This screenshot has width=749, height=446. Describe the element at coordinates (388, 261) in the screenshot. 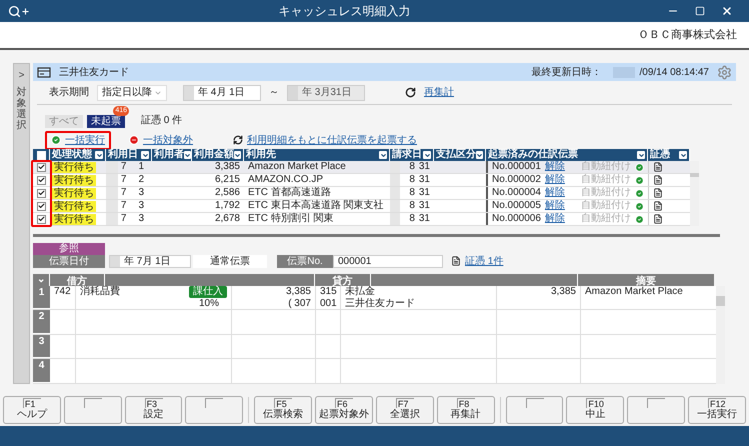

I see `voucher-no-field: 000001` at that location.